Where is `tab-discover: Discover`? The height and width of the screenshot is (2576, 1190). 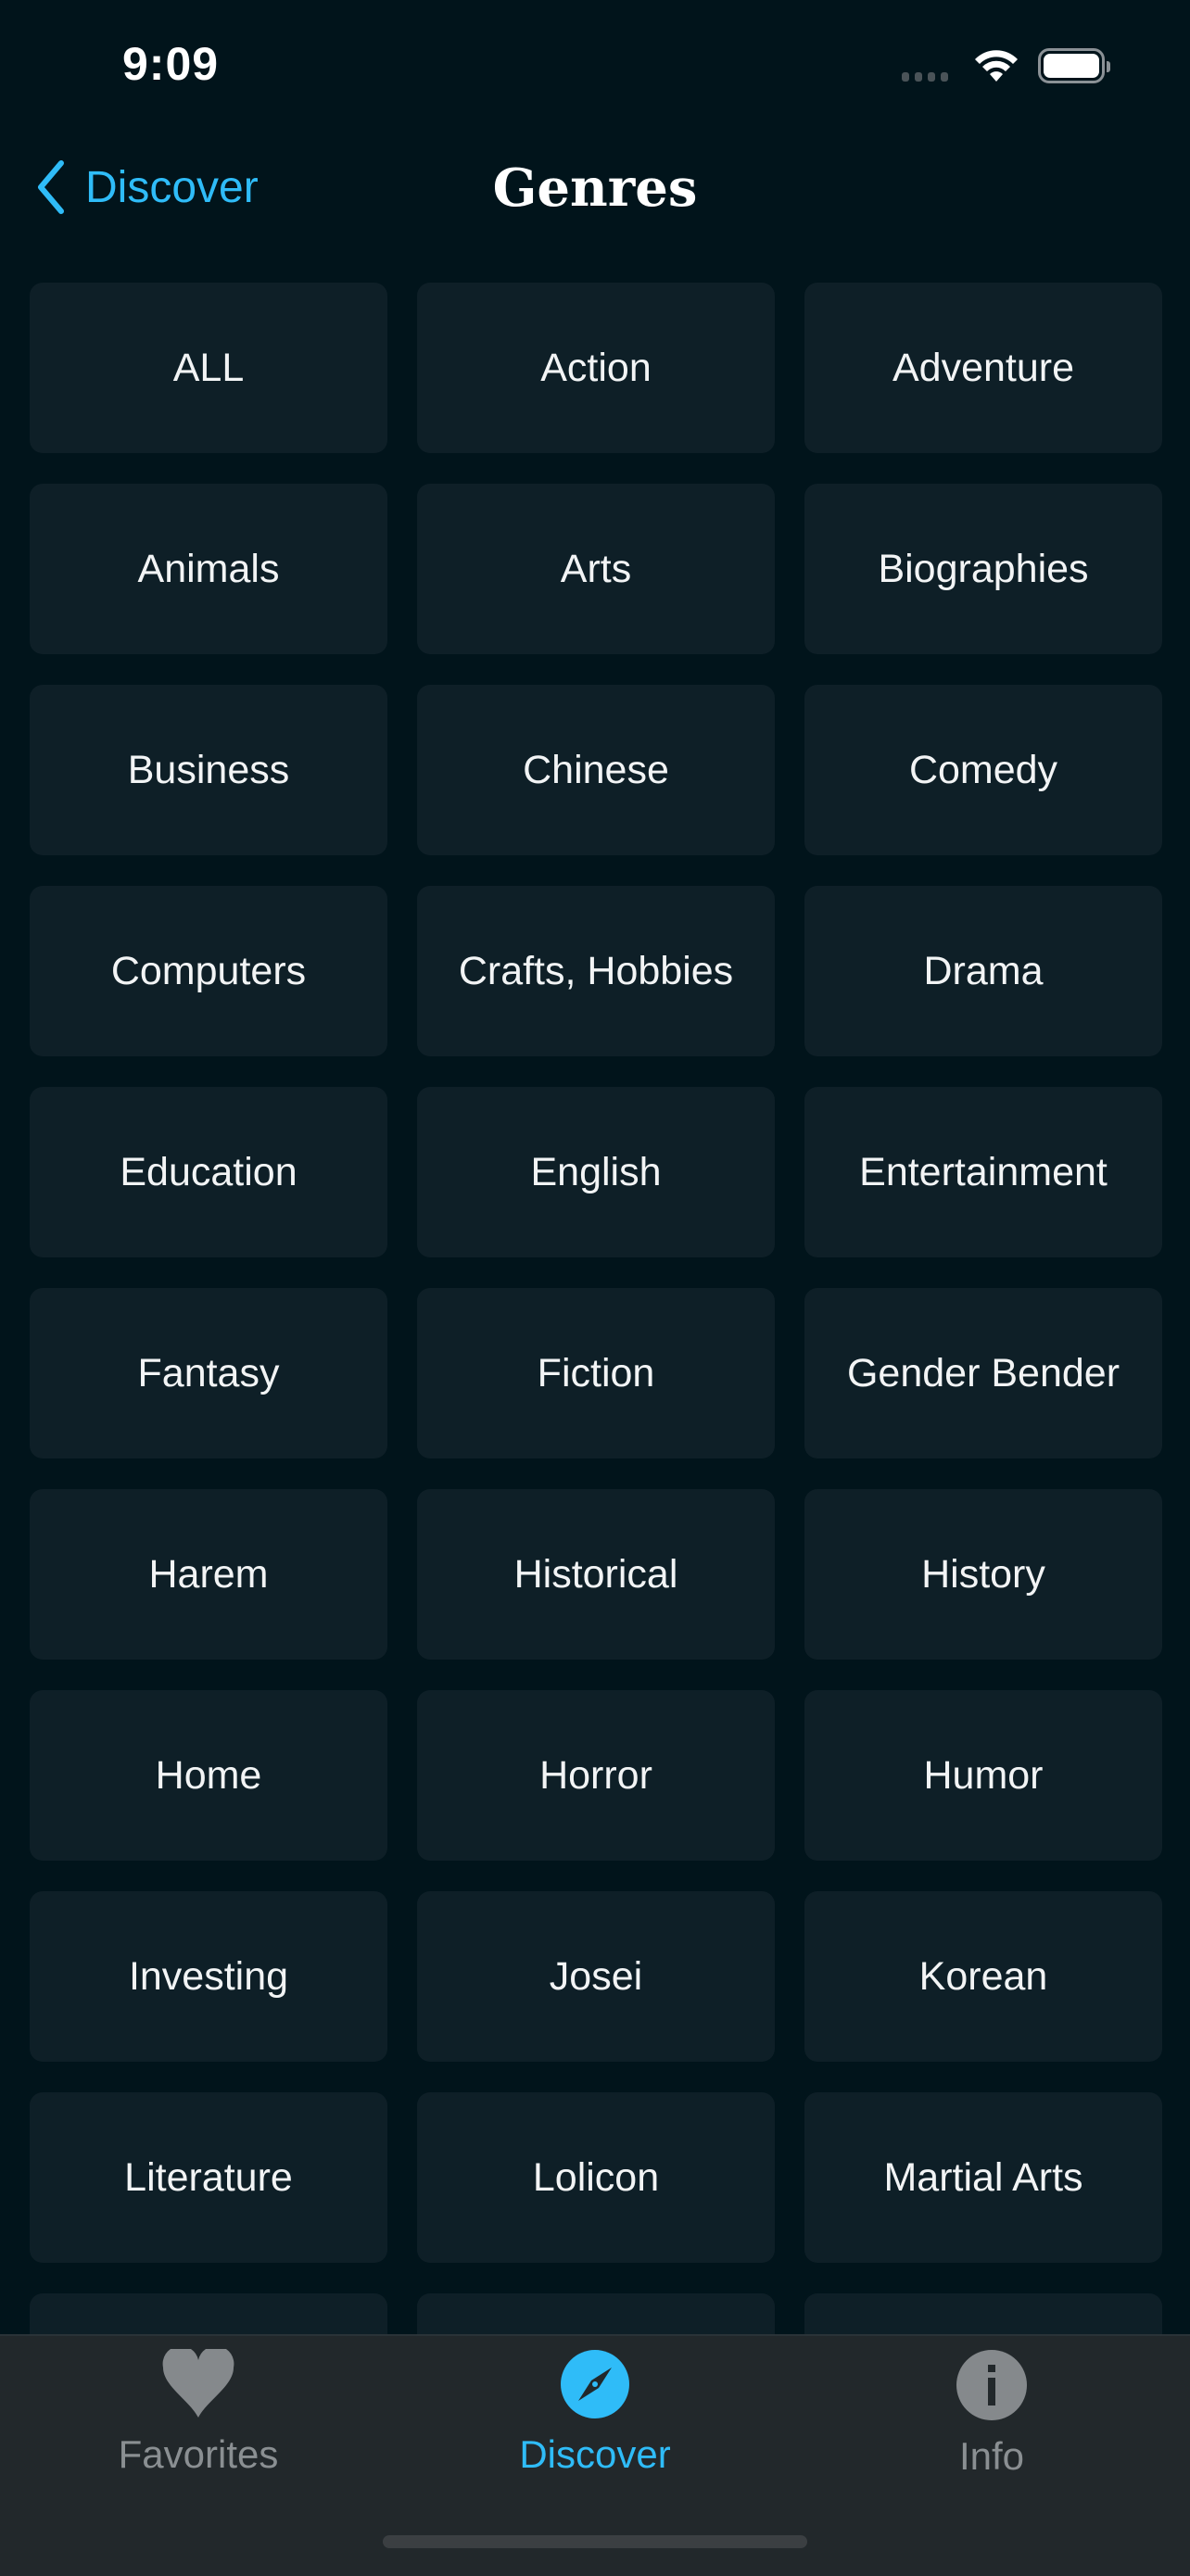 tab-discover: Discover is located at coordinates (595, 2428).